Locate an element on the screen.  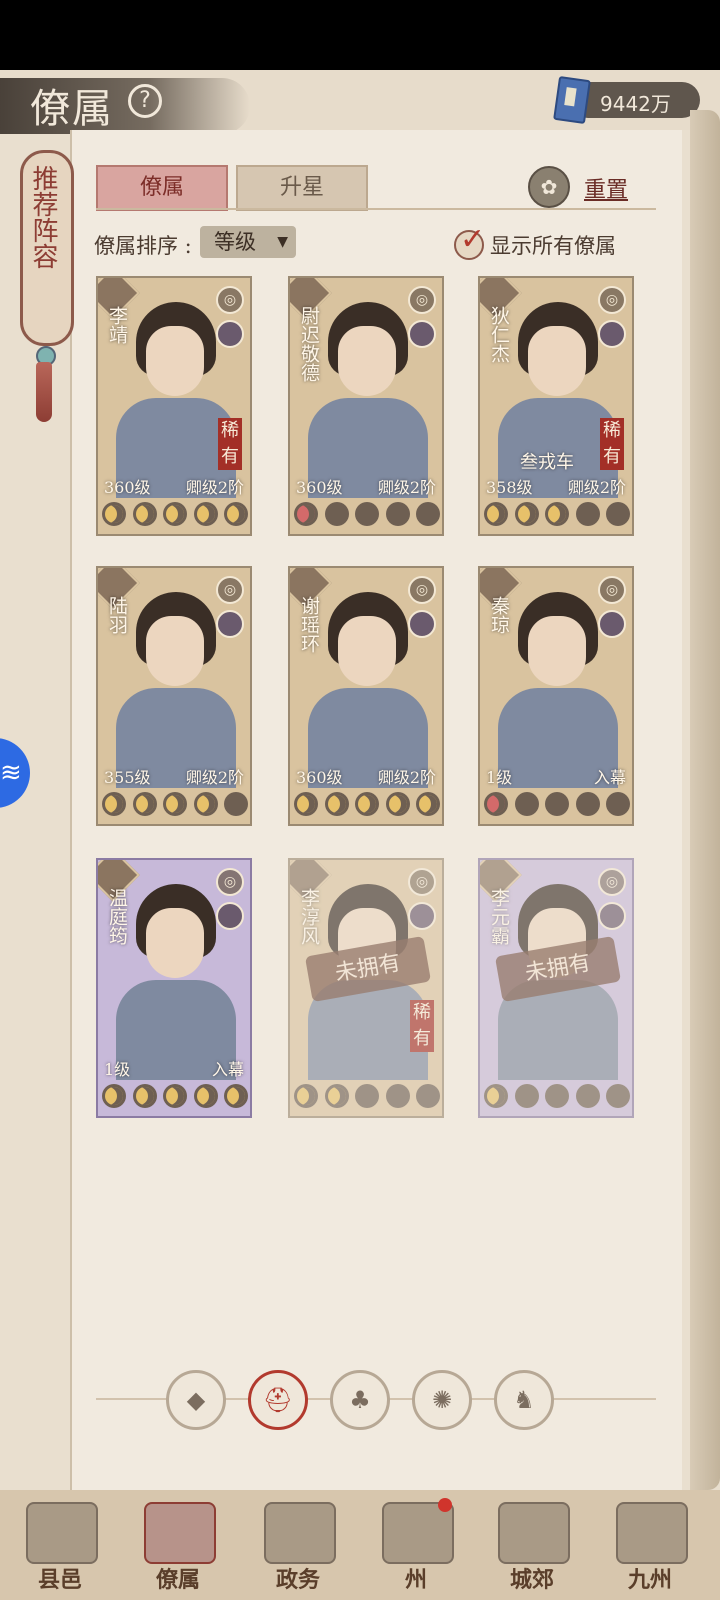
filter-gourd-icon: ♣ is located at coordinates (360, 1400).